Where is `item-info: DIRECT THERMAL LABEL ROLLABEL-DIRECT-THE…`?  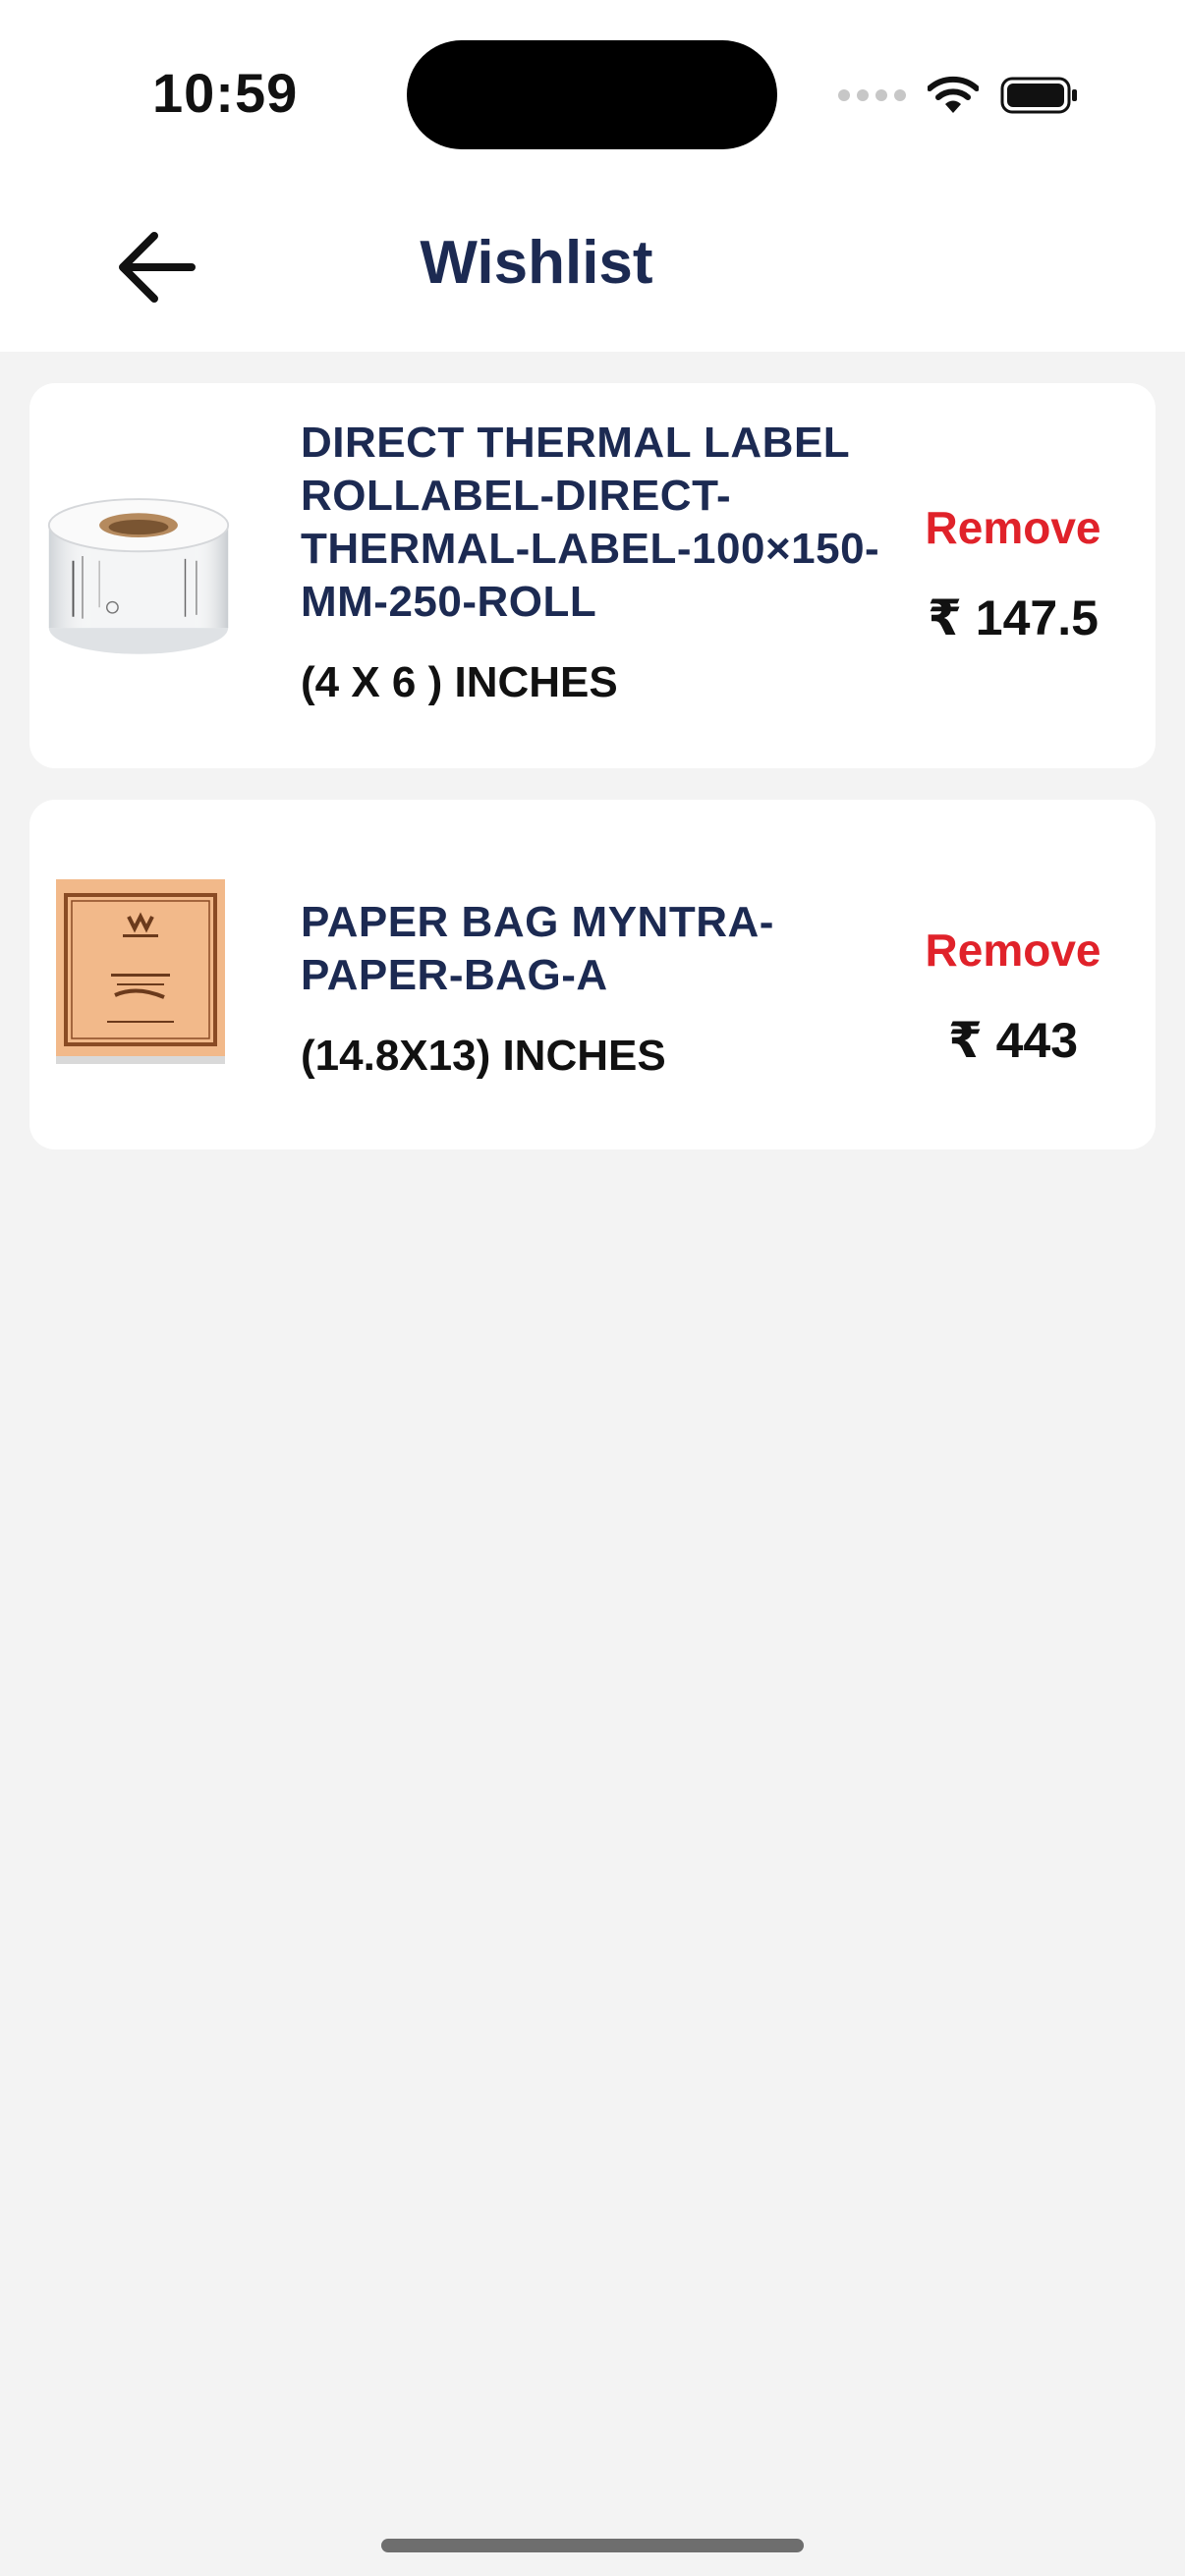 item-info: DIRECT THERMAL LABEL ROLLABEL-DIRECT-THE… is located at coordinates (606, 562).